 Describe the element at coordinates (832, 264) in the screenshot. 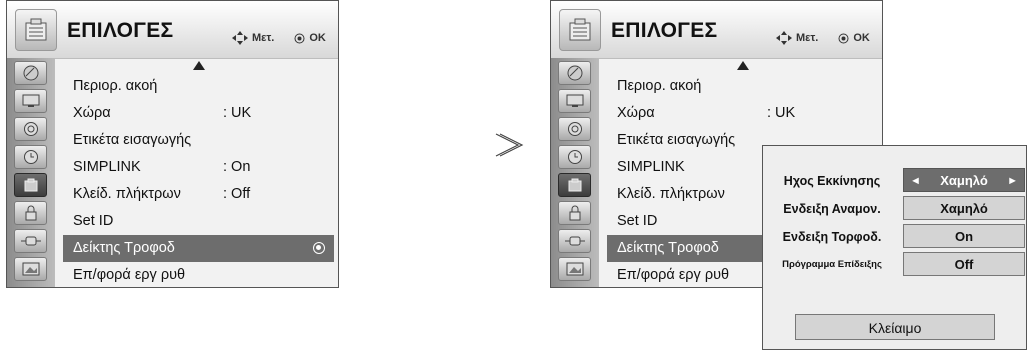

I see `demo-program-label: Πρόγραμμα Επίδειξης` at that location.